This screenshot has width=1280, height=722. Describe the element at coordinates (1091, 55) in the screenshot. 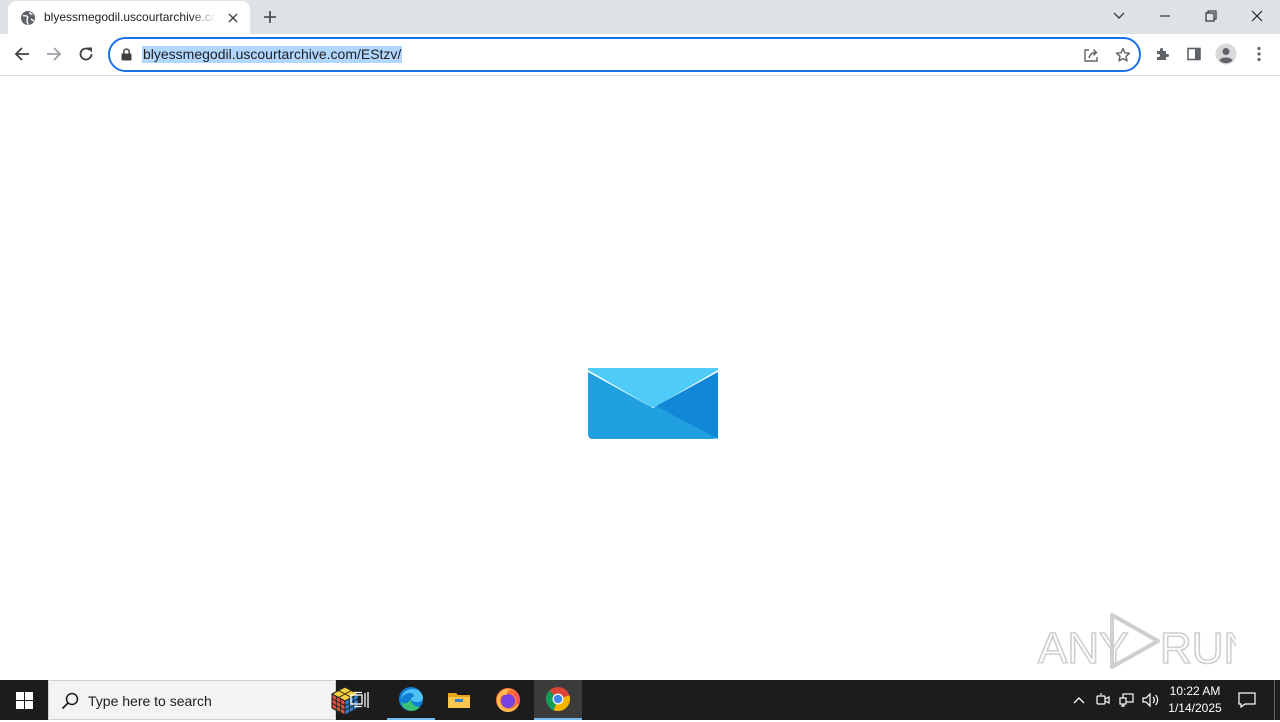

I see `share-icon` at that location.